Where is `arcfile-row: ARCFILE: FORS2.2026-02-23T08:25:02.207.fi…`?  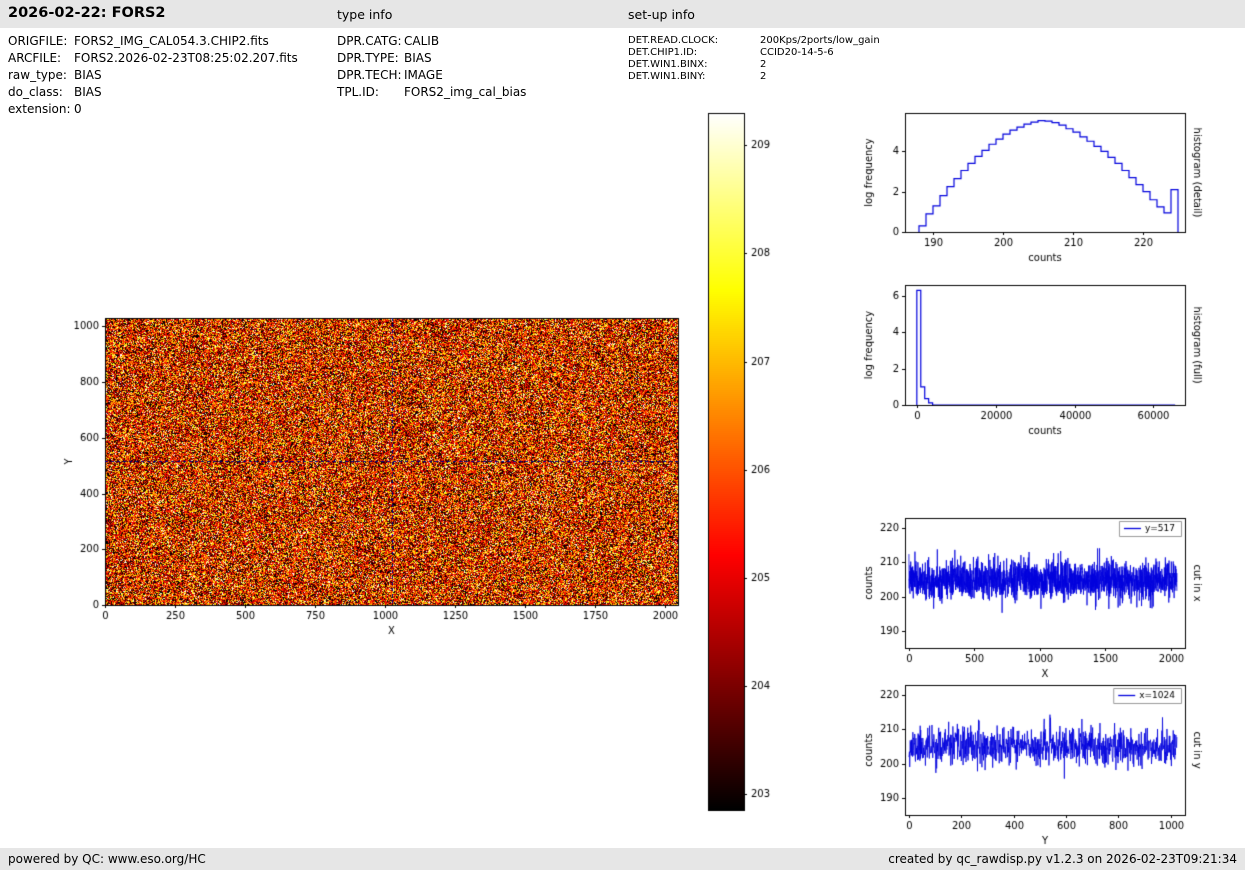
arcfile-row: ARCFILE: FORS2.2026-02-23T08:25:02.207.fi… is located at coordinates (153, 58).